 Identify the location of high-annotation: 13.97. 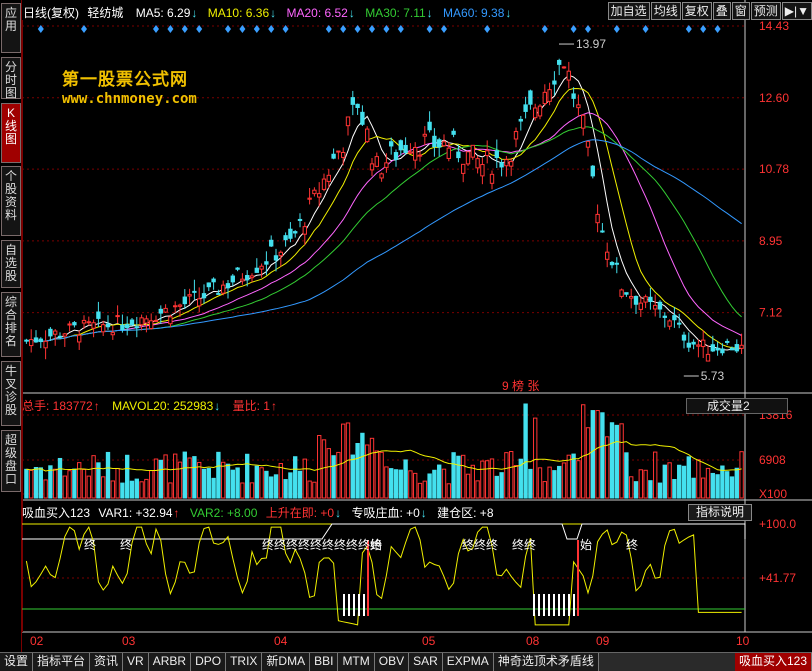
(591, 44).